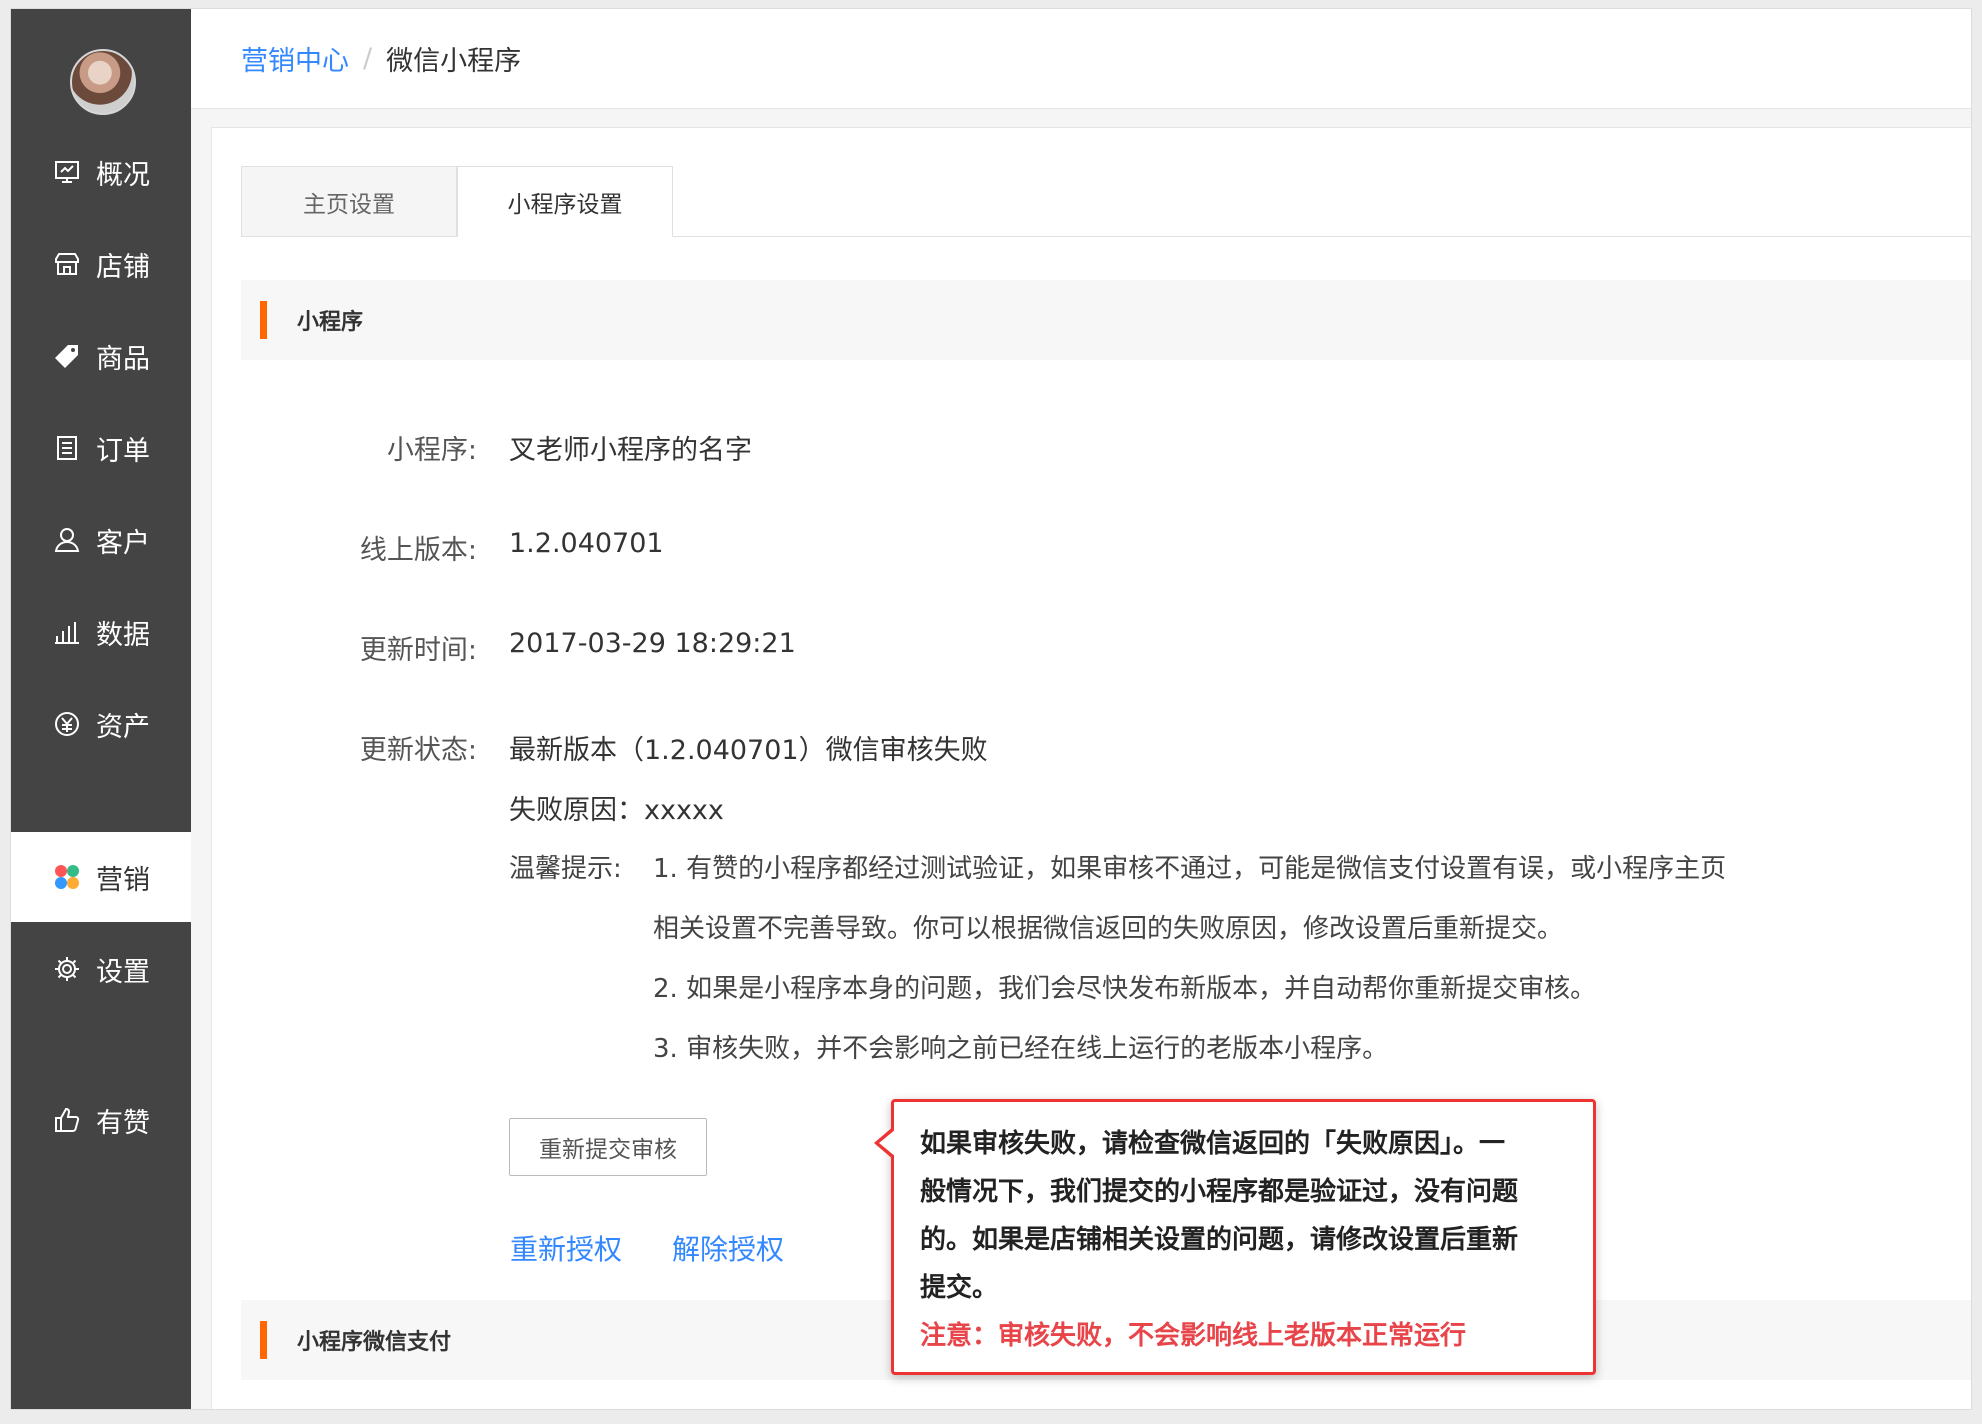 The image size is (1982, 1424). Describe the element at coordinates (67, 877) in the screenshot. I see `marketing-clover-icon` at that location.